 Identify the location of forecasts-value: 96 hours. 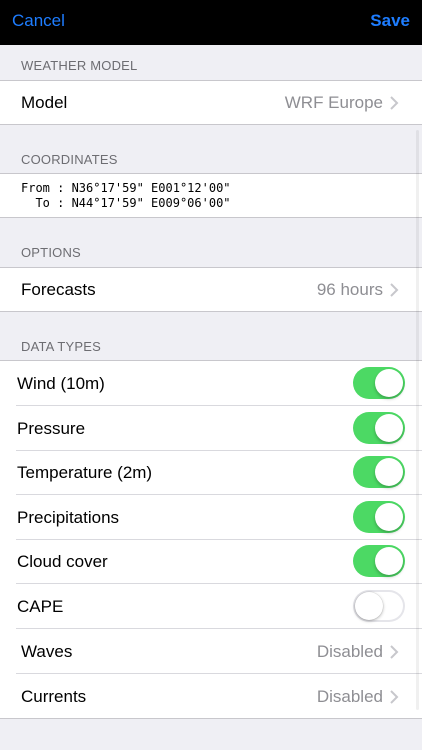
(349, 289).